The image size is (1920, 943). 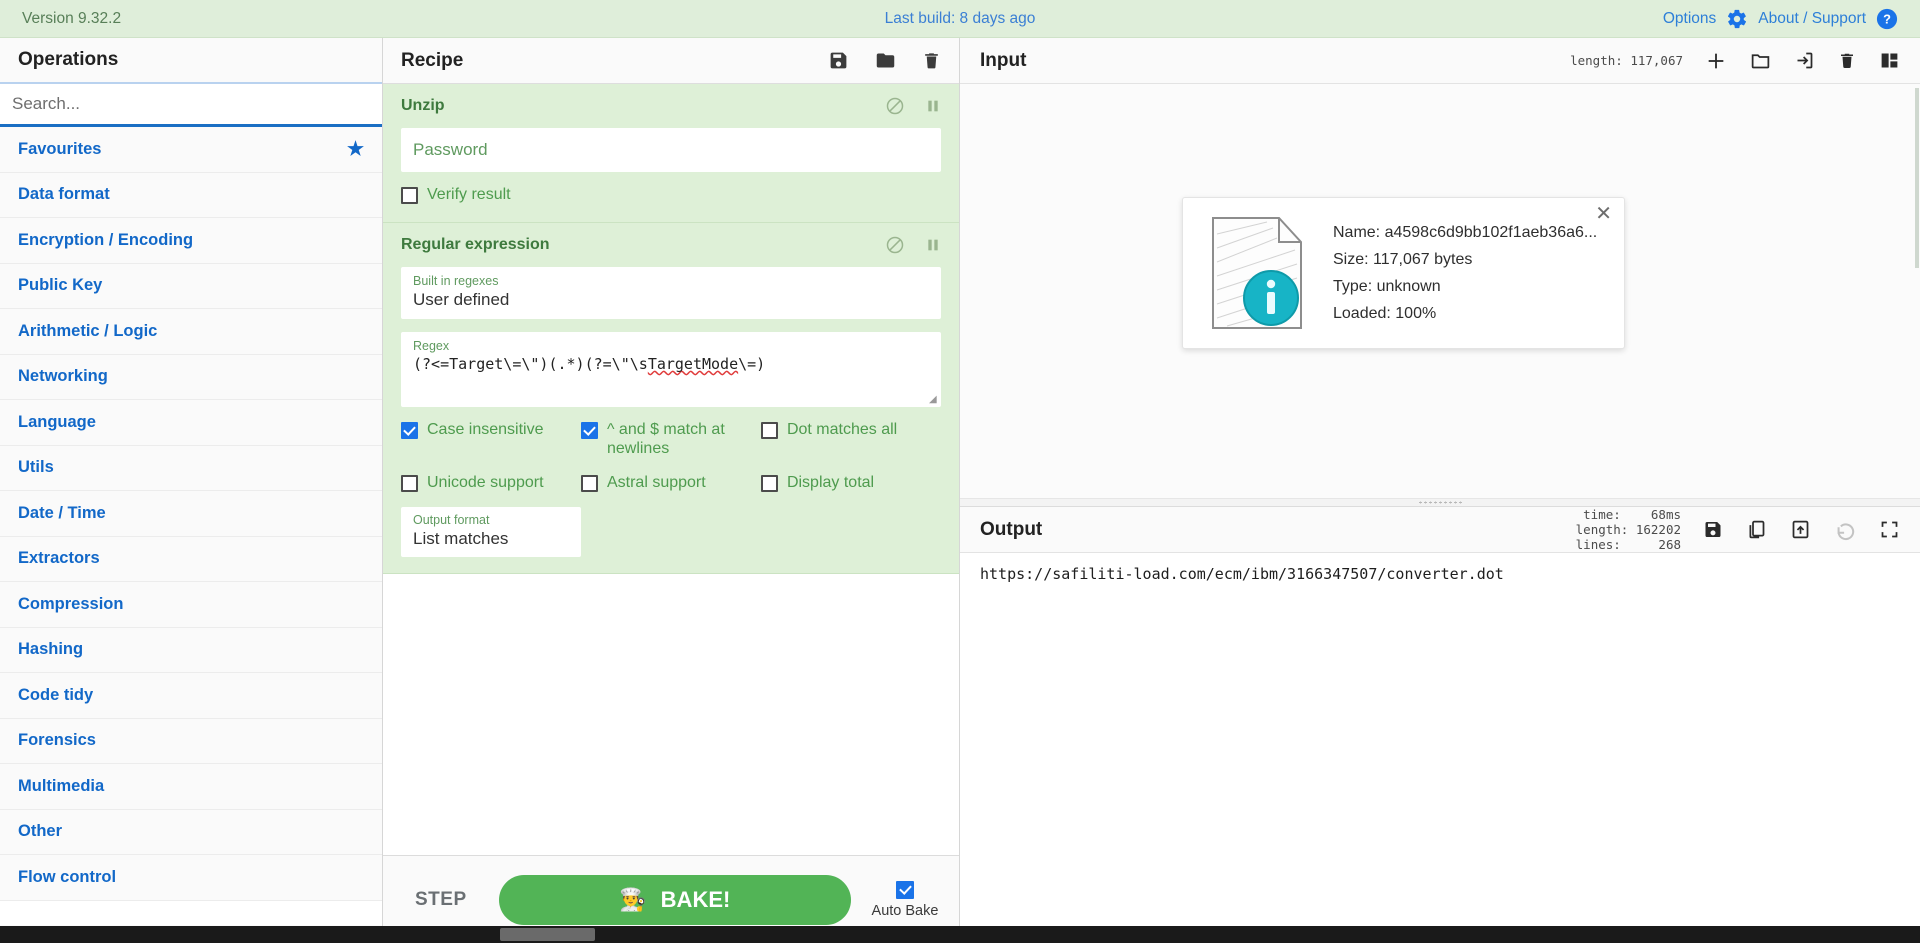 What do you see at coordinates (931, 60) in the screenshot?
I see `clear-recipe-trash-icon` at bounding box center [931, 60].